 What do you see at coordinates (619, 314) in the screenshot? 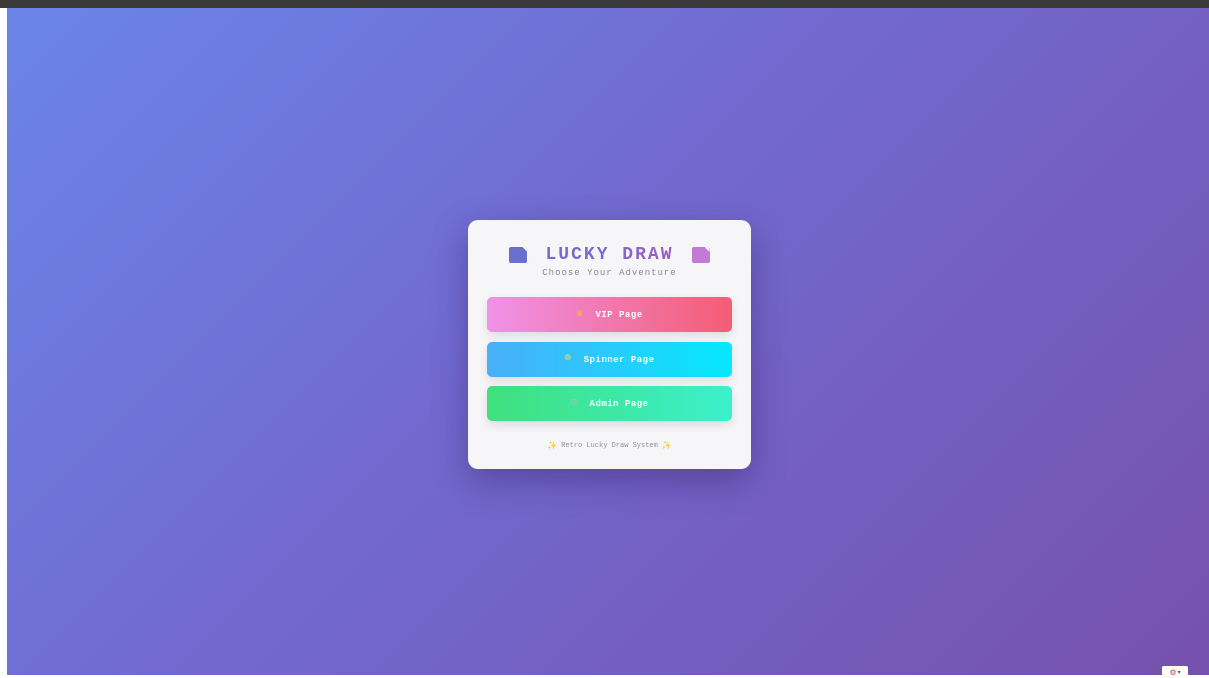
I see `vip-page-label: VIP Page` at bounding box center [619, 314].